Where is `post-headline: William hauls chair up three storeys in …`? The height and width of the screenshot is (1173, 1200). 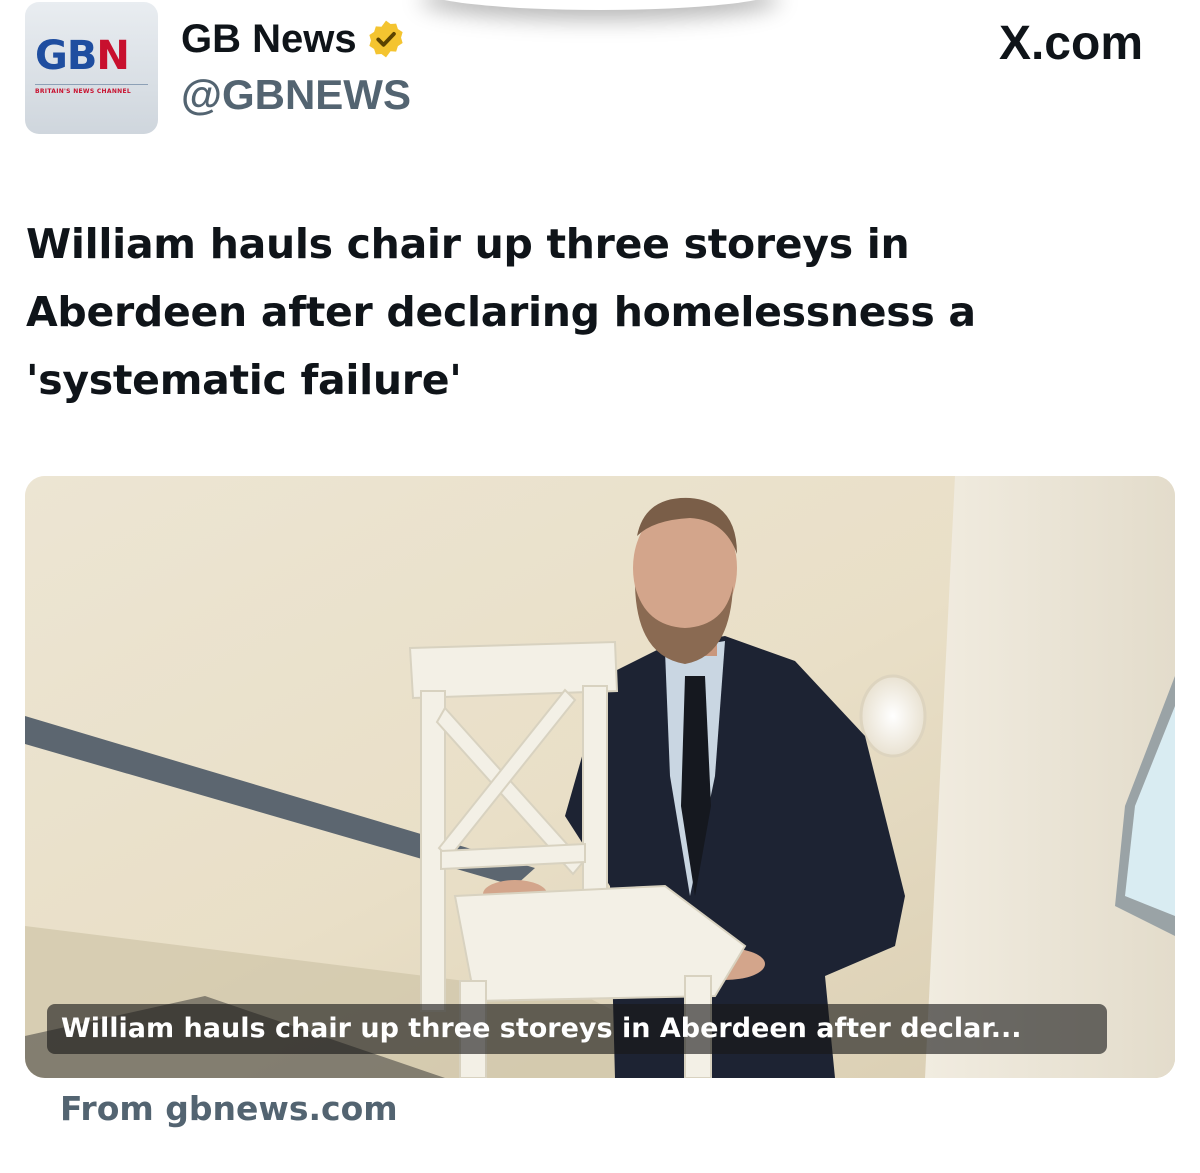 post-headline: William hauls chair up three storeys in … is located at coordinates (501, 312).